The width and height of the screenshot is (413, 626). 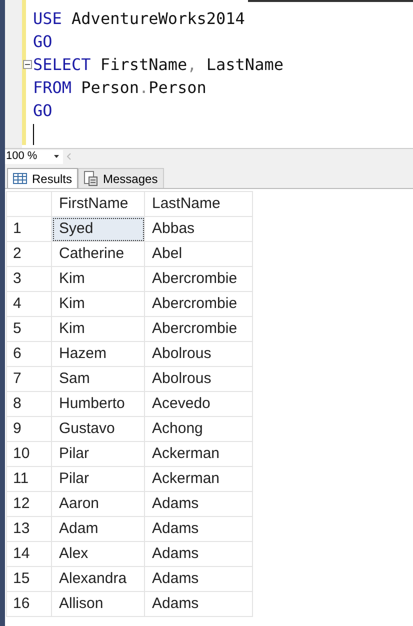 What do you see at coordinates (198, 229) in the screenshot?
I see `table-cell: Abbas` at bounding box center [198, 229].